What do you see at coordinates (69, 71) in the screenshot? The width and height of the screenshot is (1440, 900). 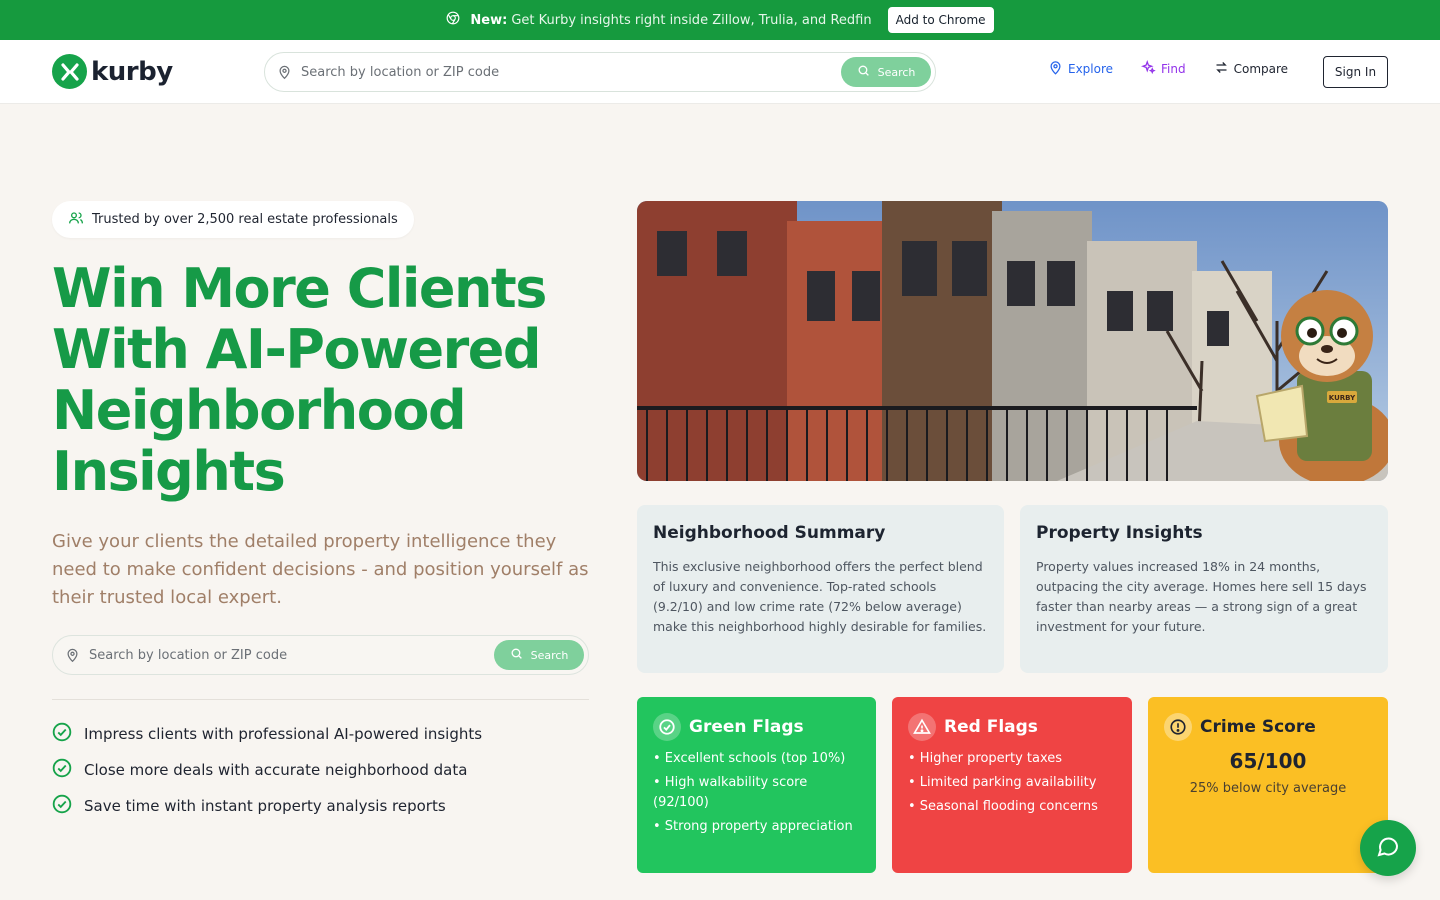 I see `kurby-logo-icon` at bounding box center [69, 71].